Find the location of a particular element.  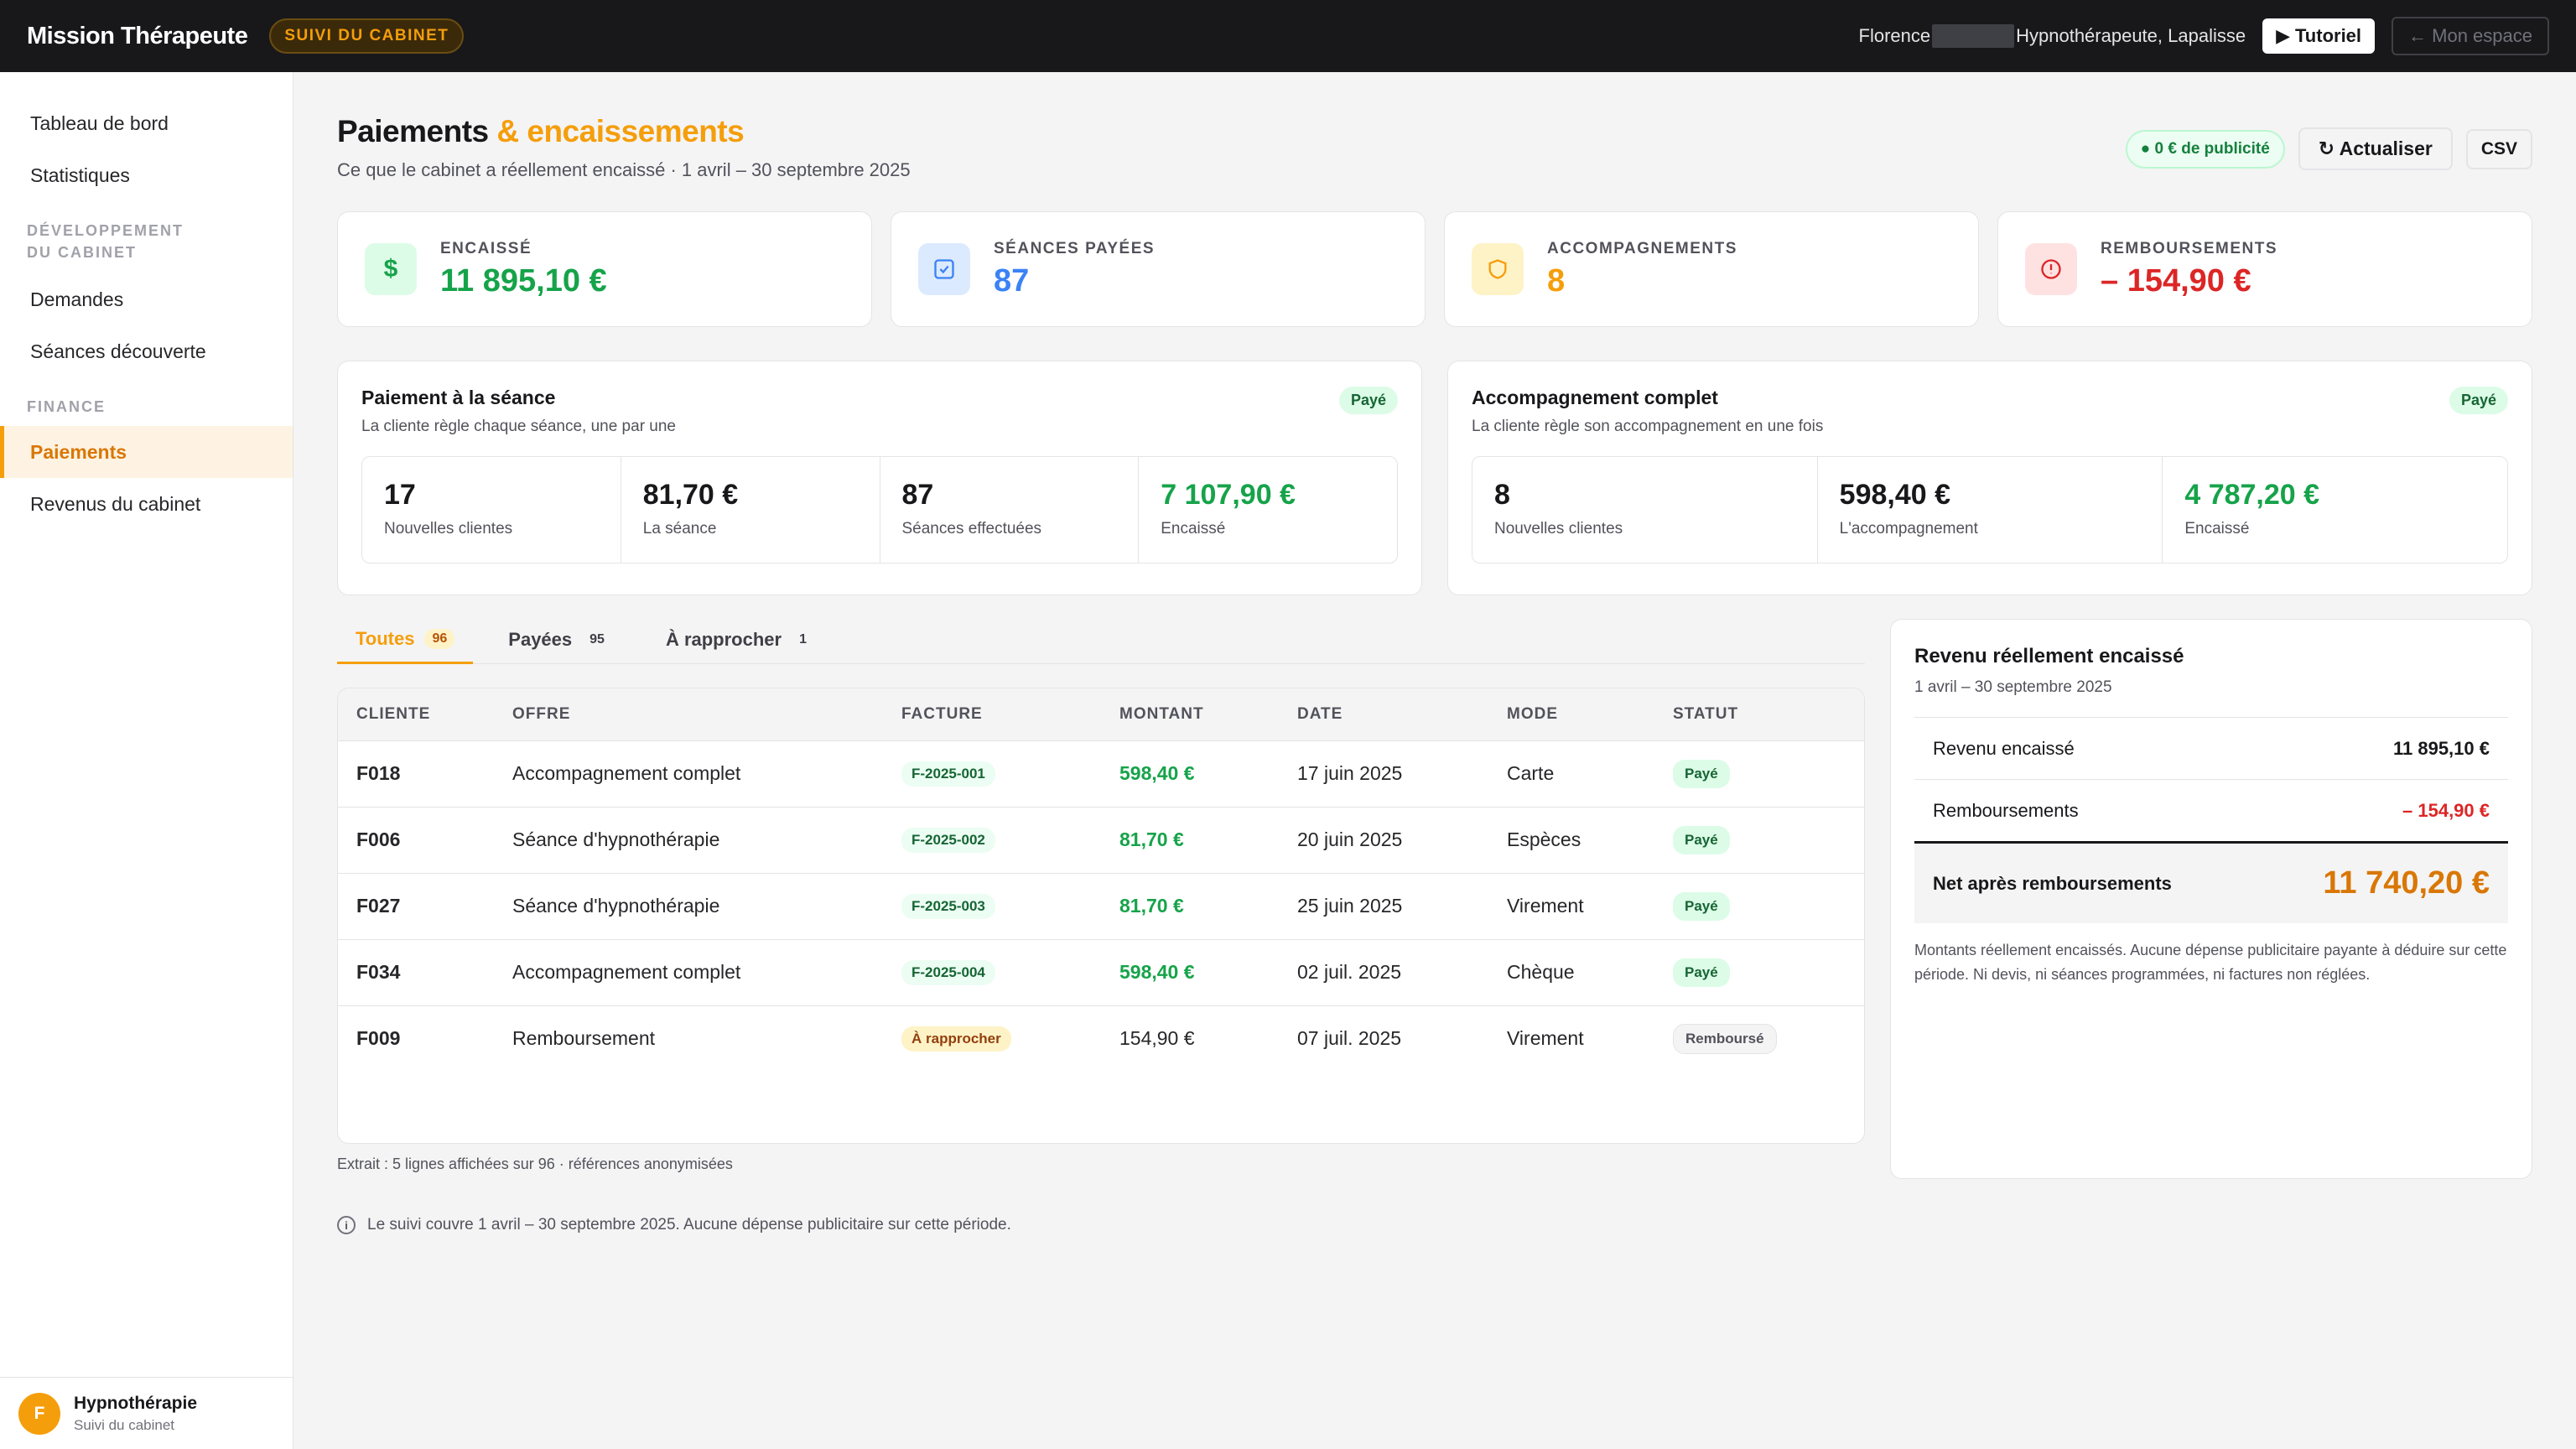

user-role: Hypnothérapeute, Lapalisse is located at coordinates (2131, 35).